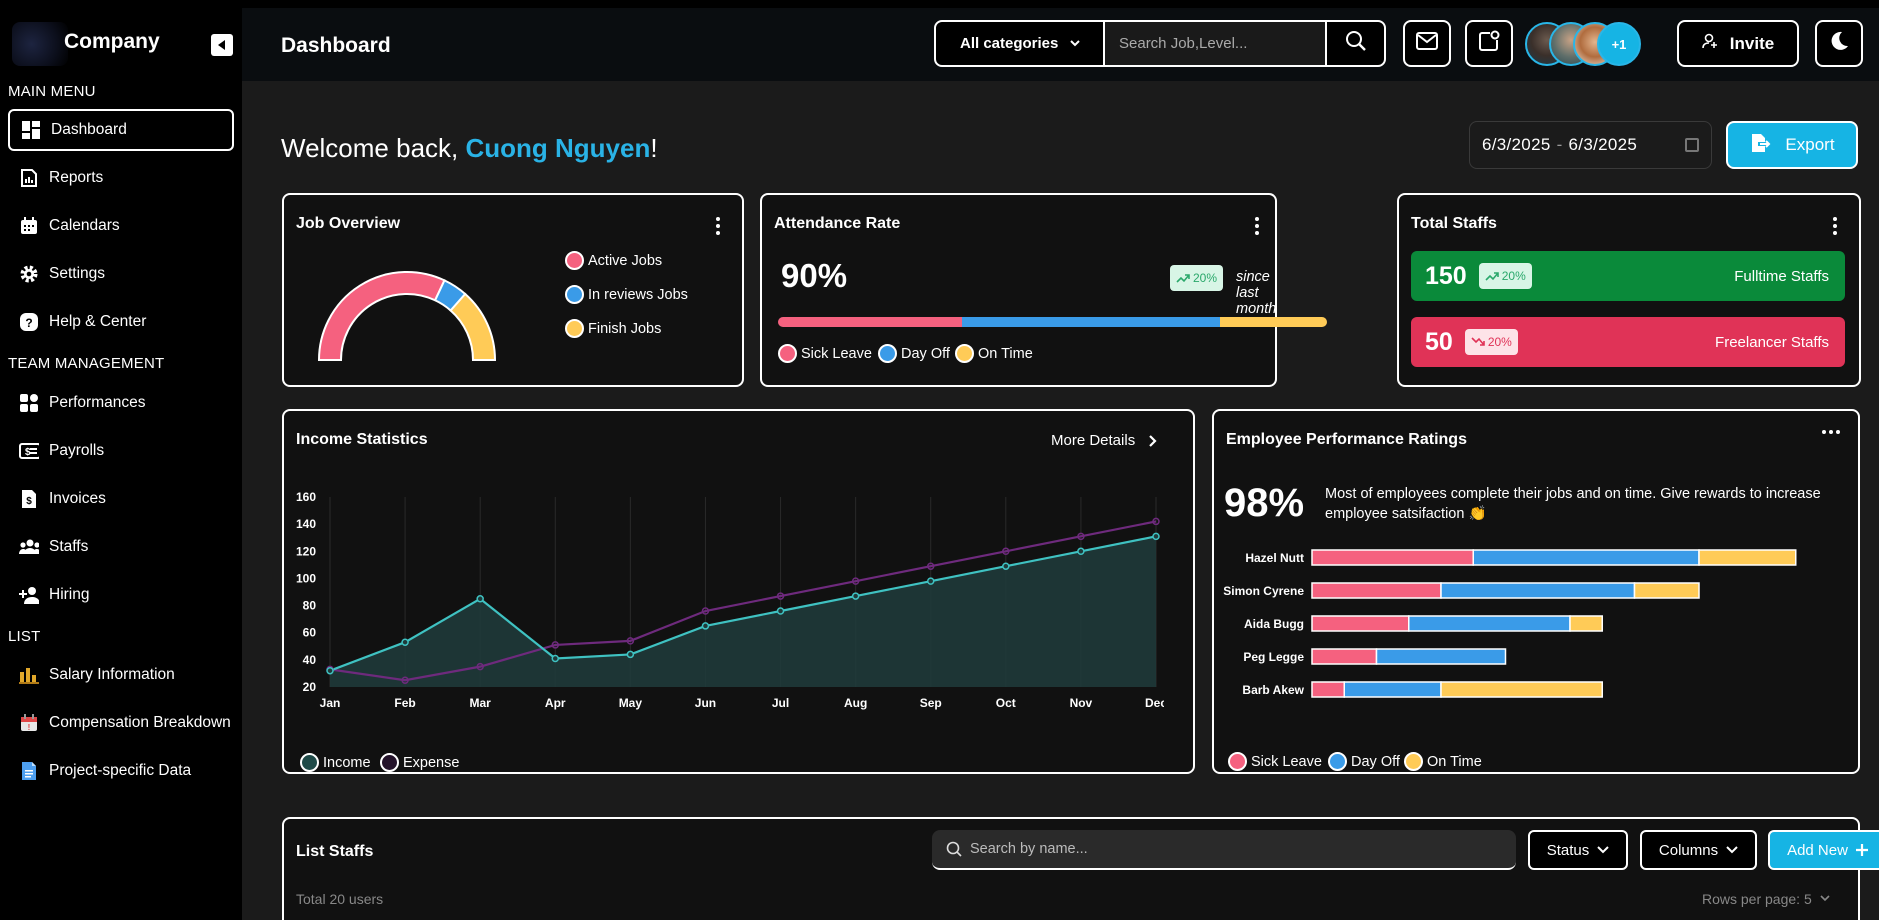 The height and width of the screenshot is (920, 1879). What do you see at coordinates (1583, 44) in the screenshot?
I see `avatar-group: +1` at bounding box center [1583, 44].